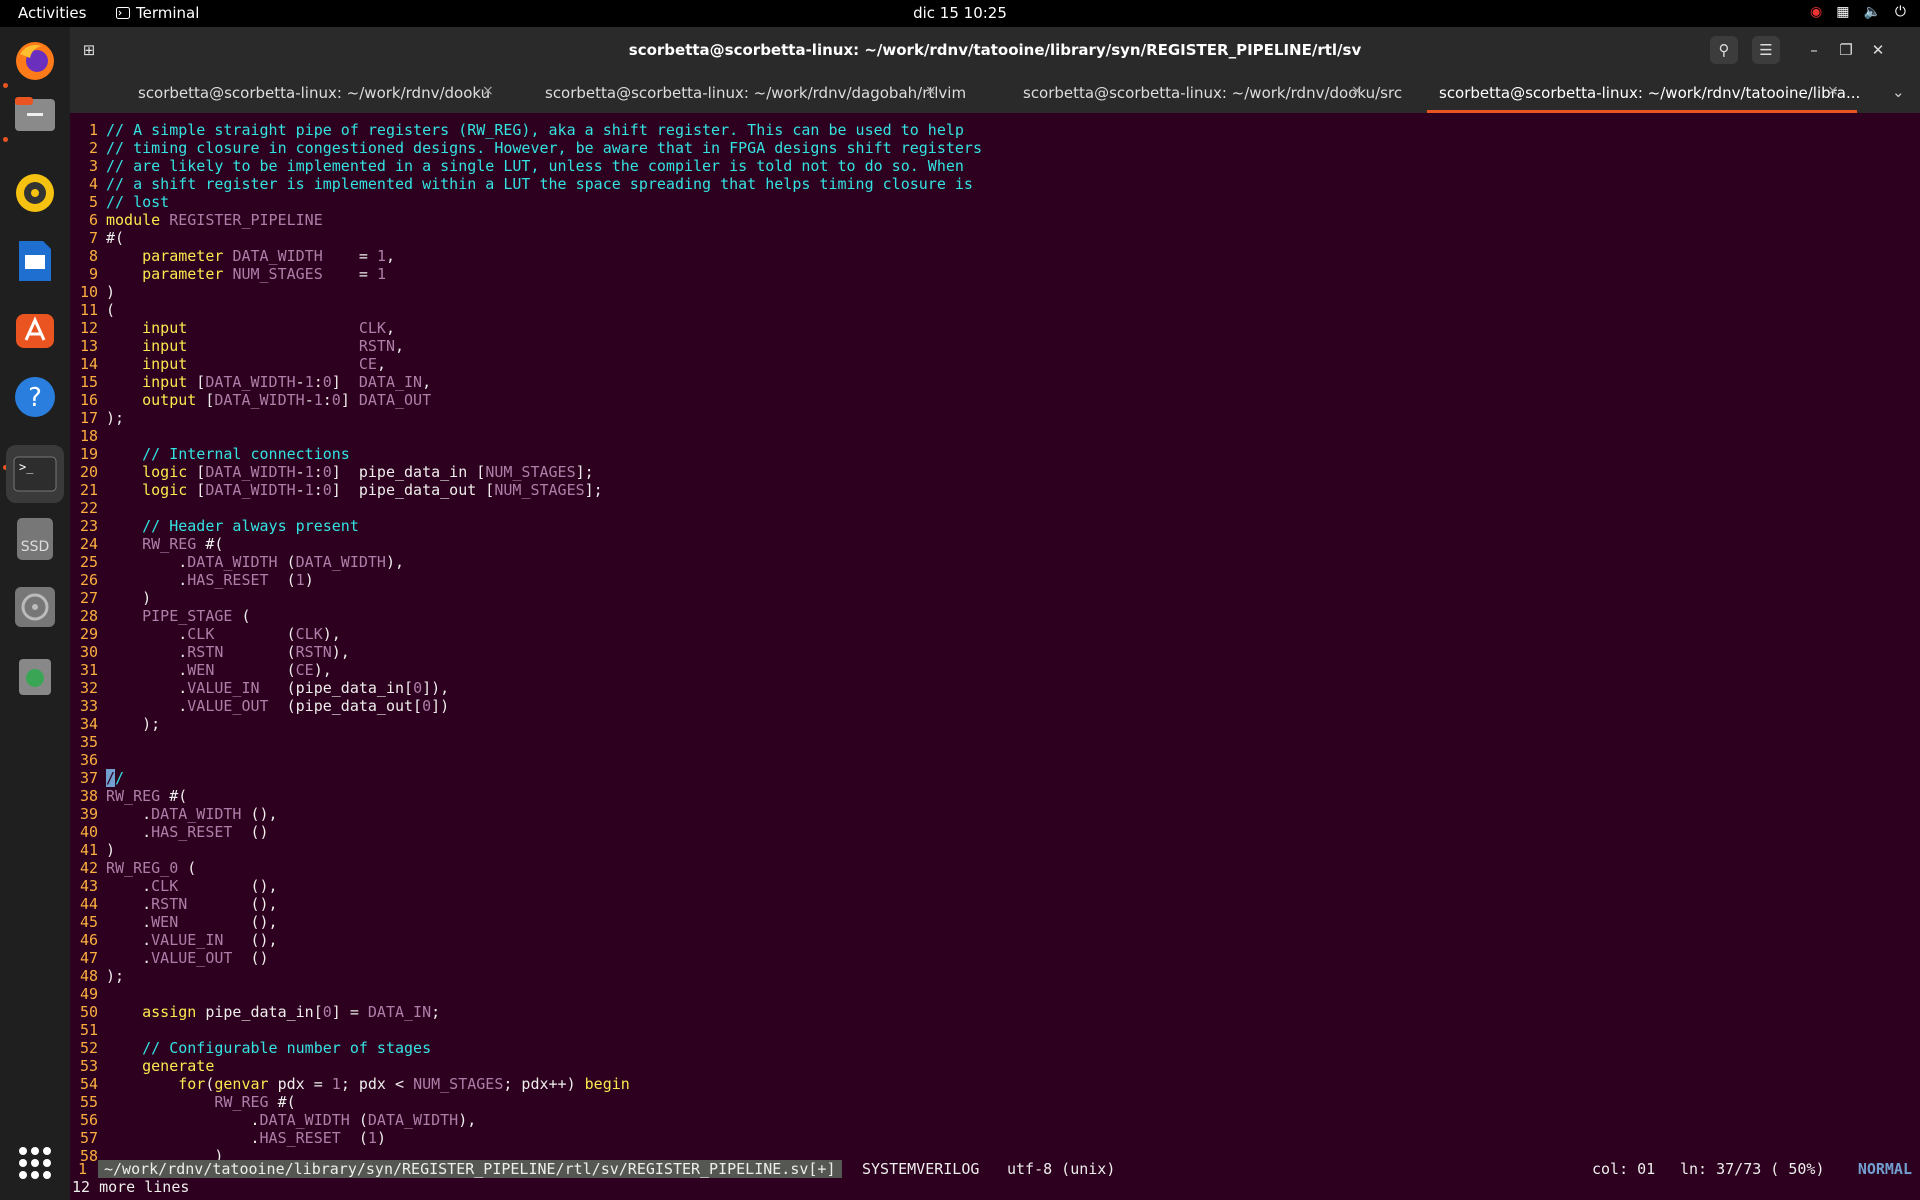  Describe the element at coordinates (88, 976) in the screenshot. I see `line-number: 48` at that location.